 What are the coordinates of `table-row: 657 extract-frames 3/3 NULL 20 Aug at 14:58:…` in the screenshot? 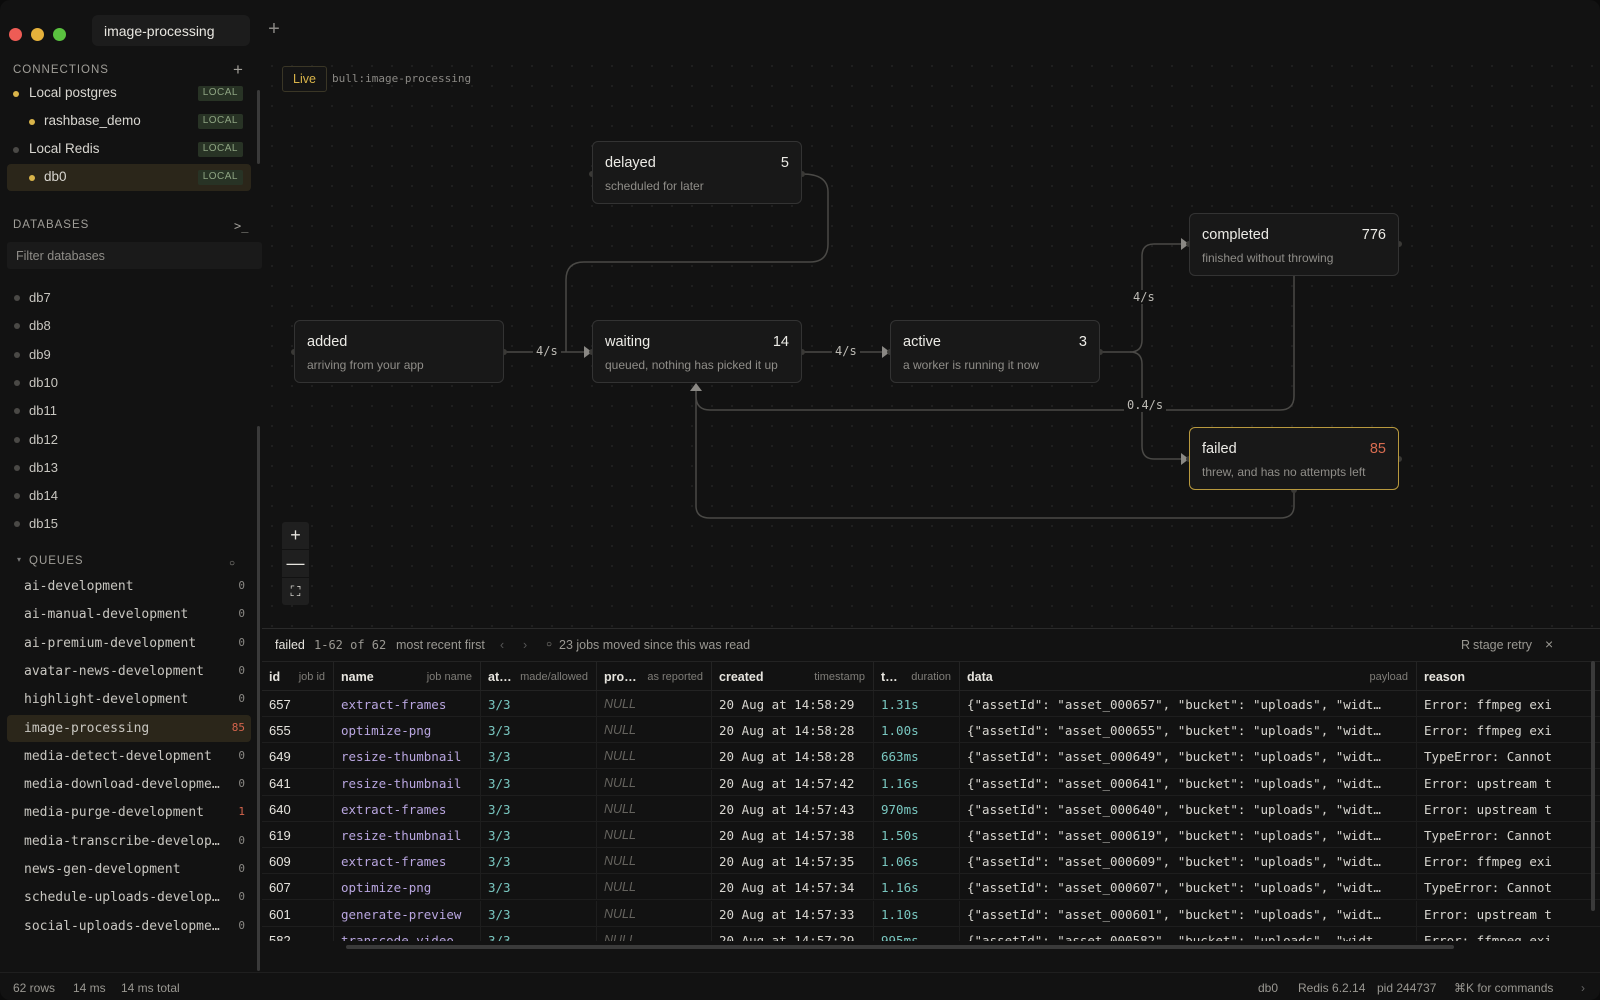 It's located at (931, 704).